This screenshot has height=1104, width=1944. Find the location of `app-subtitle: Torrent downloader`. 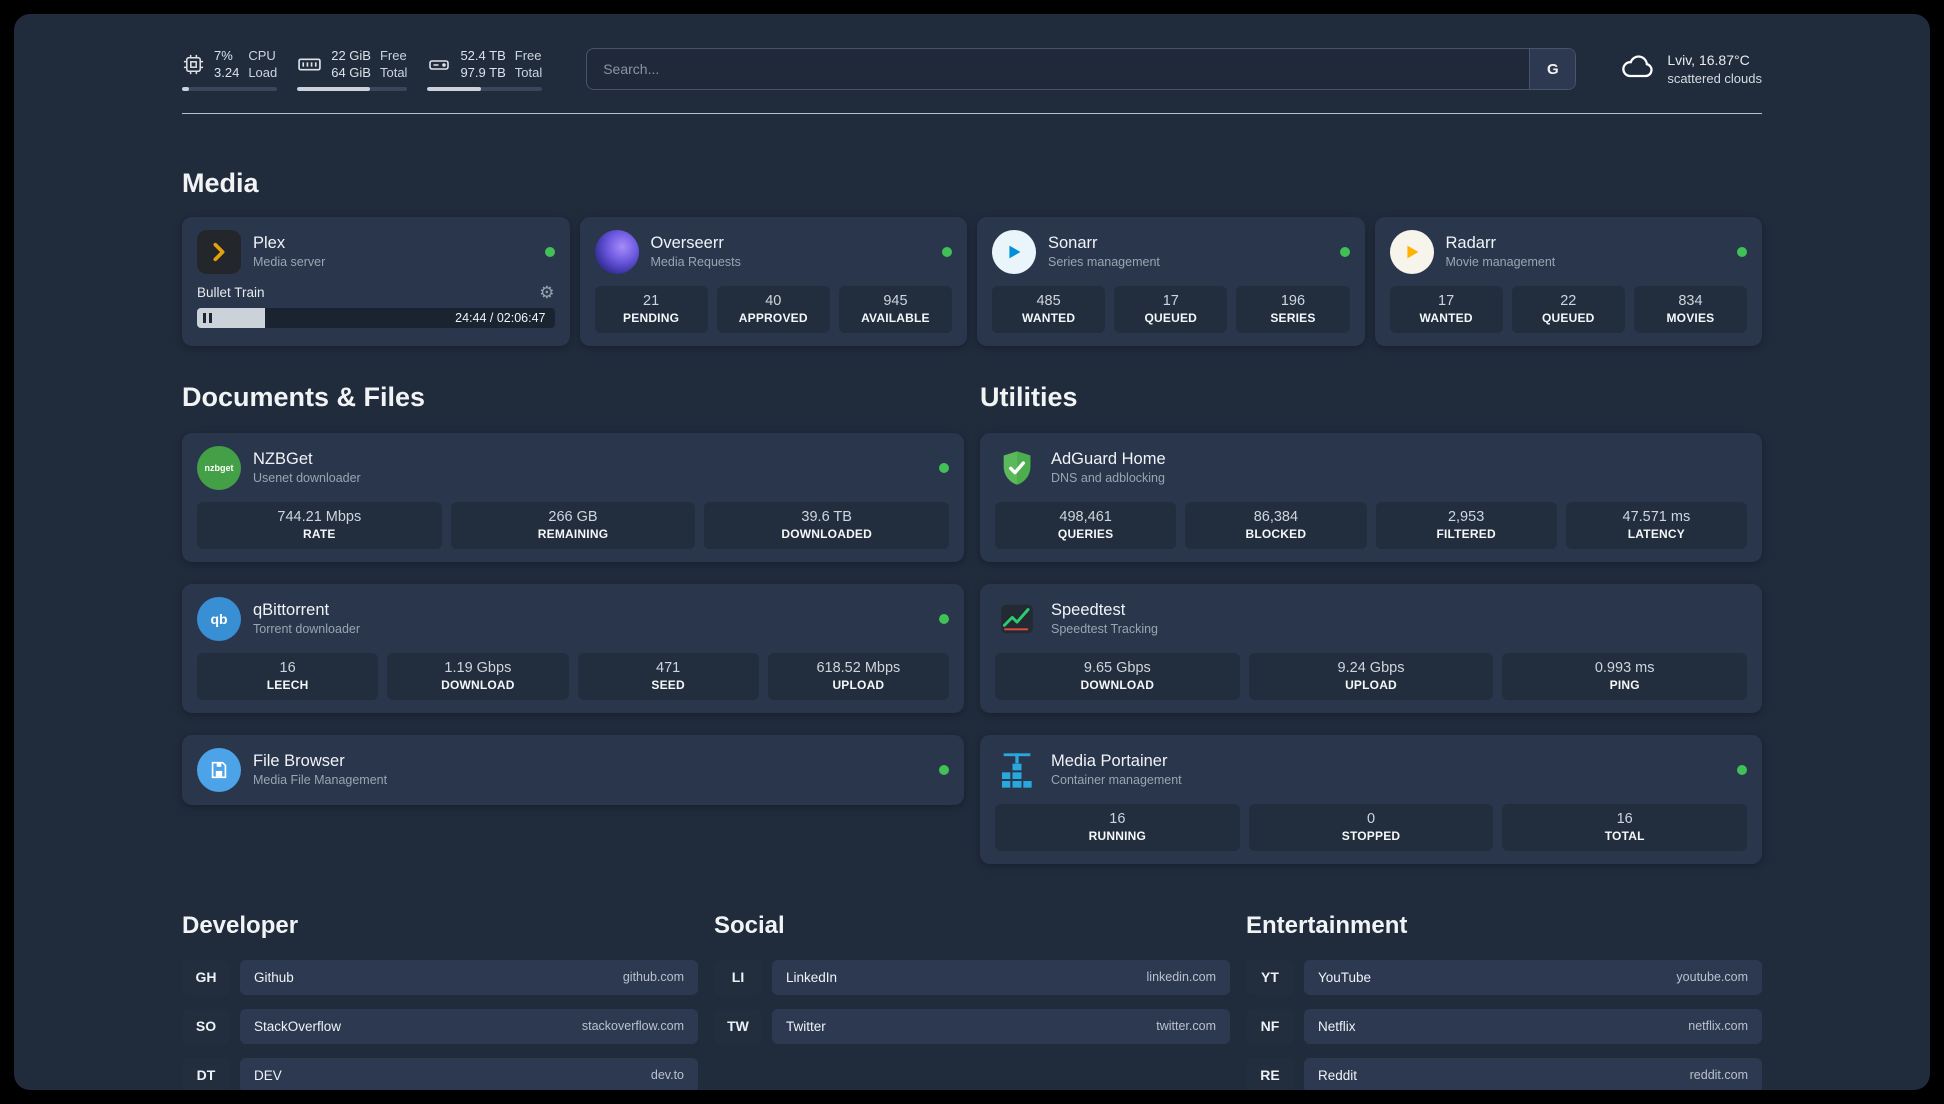

app-subtitle: Torrent downloader is located at coordinates (307, 629).